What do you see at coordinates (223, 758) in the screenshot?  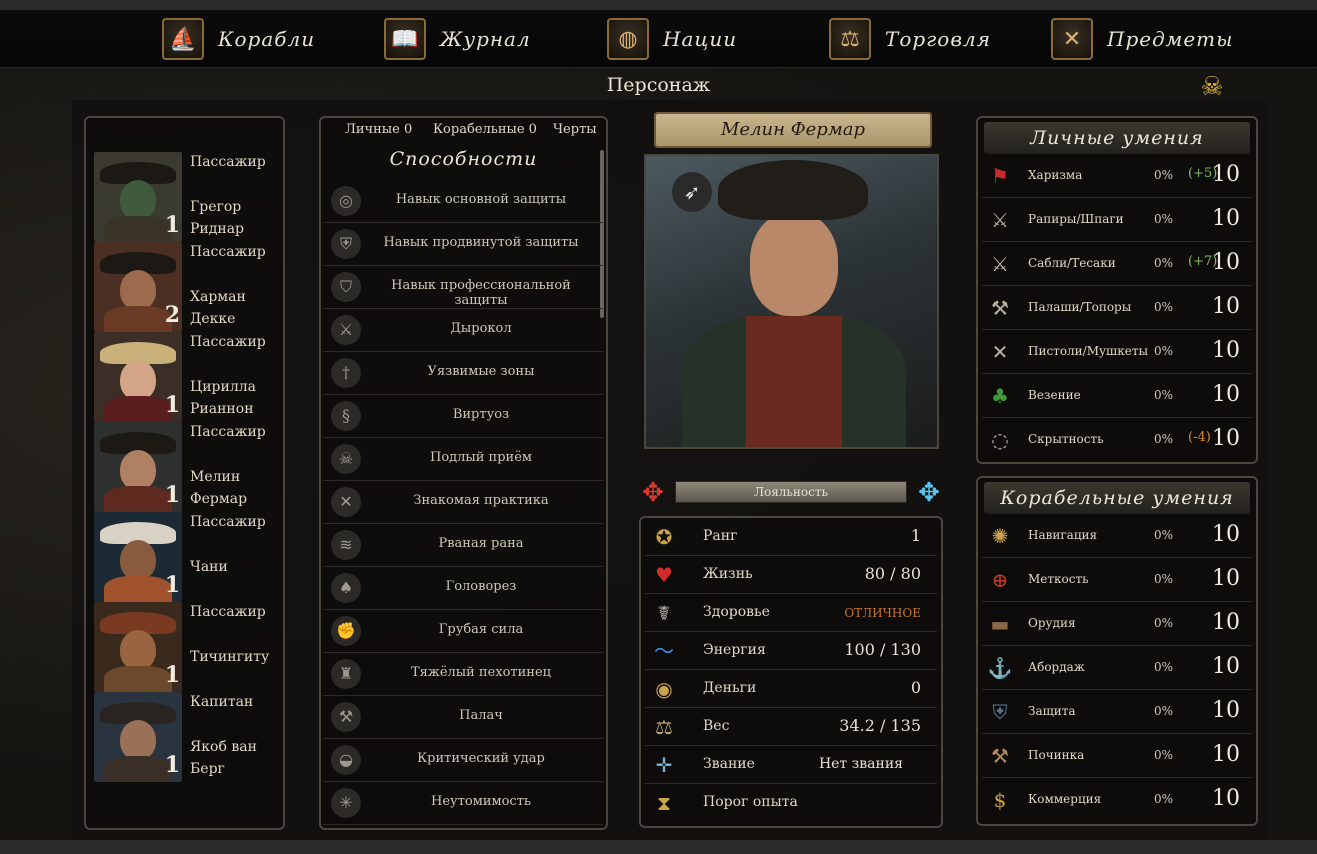 I see `member-name: Якоб ван Берг` at bounding box center [223, 758].